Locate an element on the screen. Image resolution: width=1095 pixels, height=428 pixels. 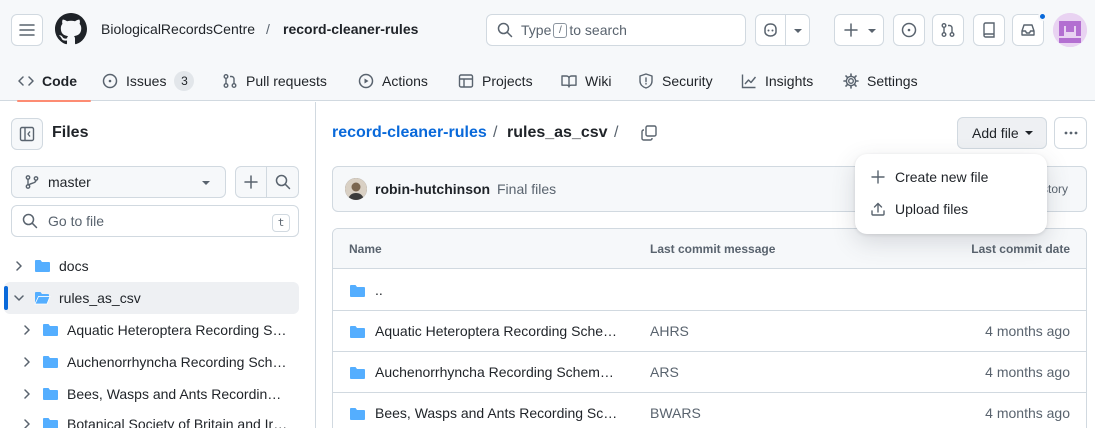
parent-directory-link: .. is located at coordinates (497, 290).